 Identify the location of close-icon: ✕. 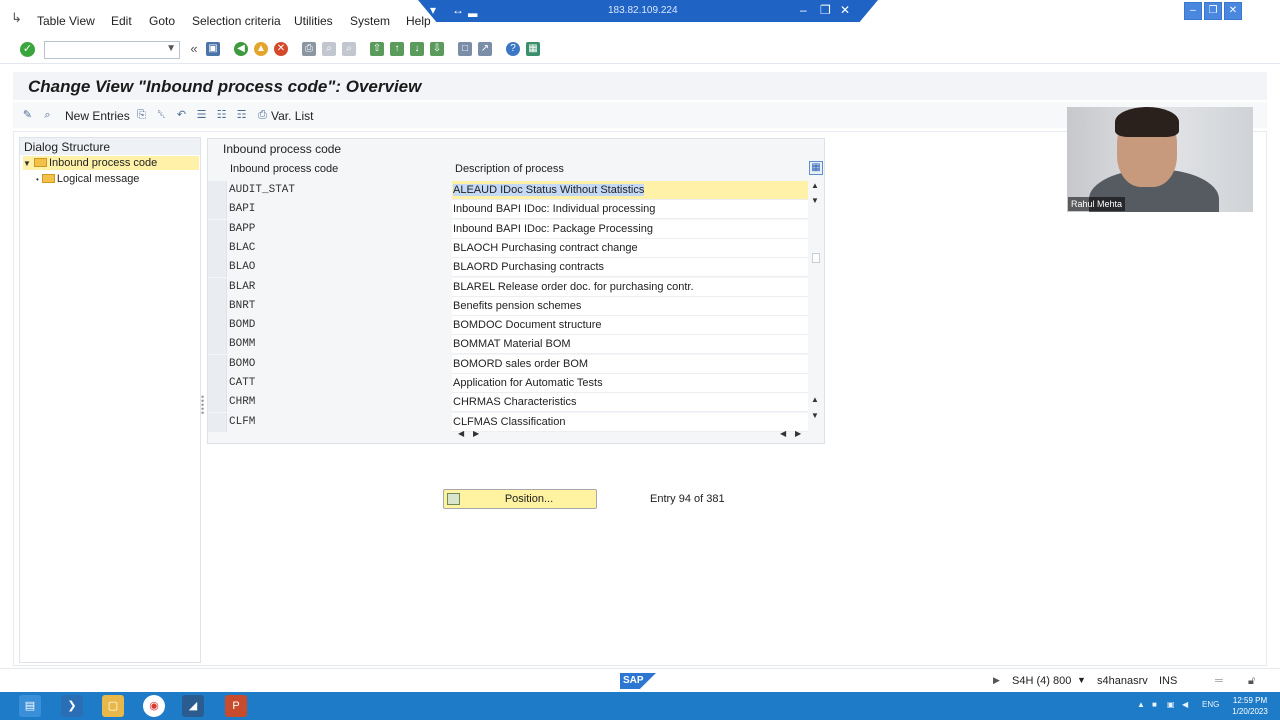
(1233, 11).